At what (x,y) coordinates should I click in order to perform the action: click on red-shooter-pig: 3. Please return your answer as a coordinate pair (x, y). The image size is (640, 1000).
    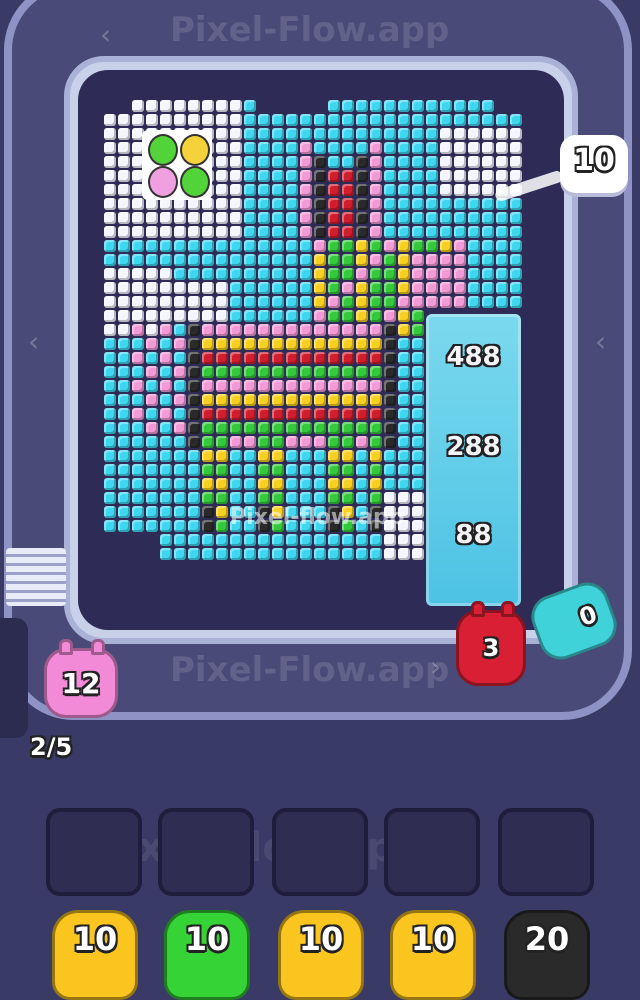
    Looking at the image, I should click on (491, 643).